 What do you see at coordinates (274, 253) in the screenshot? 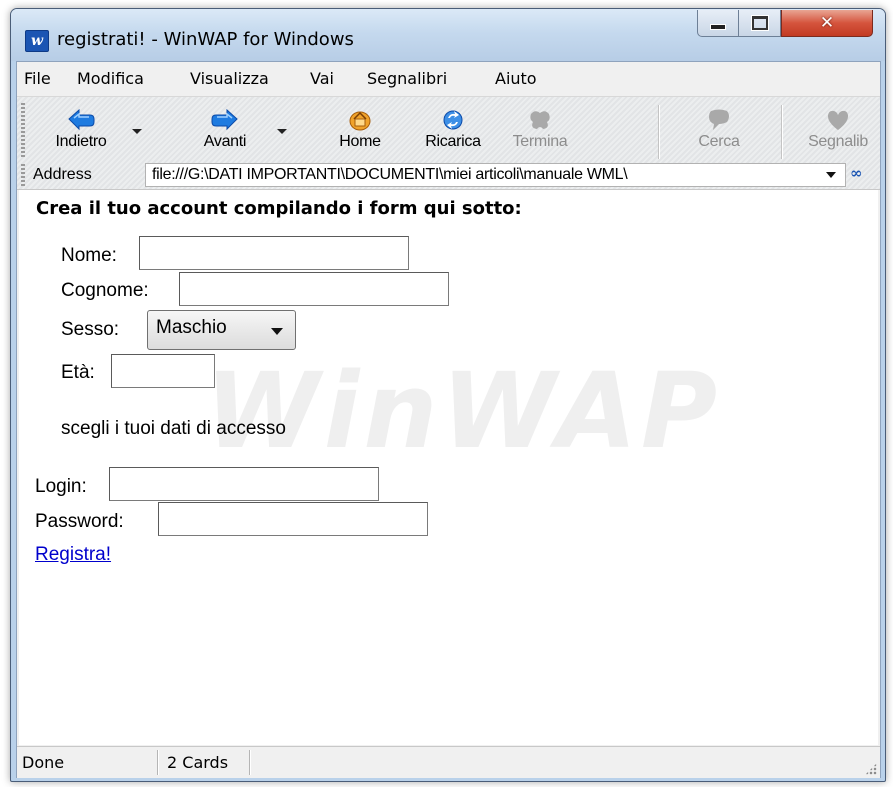
I see `nome-input` at bounding box center [274, 253].